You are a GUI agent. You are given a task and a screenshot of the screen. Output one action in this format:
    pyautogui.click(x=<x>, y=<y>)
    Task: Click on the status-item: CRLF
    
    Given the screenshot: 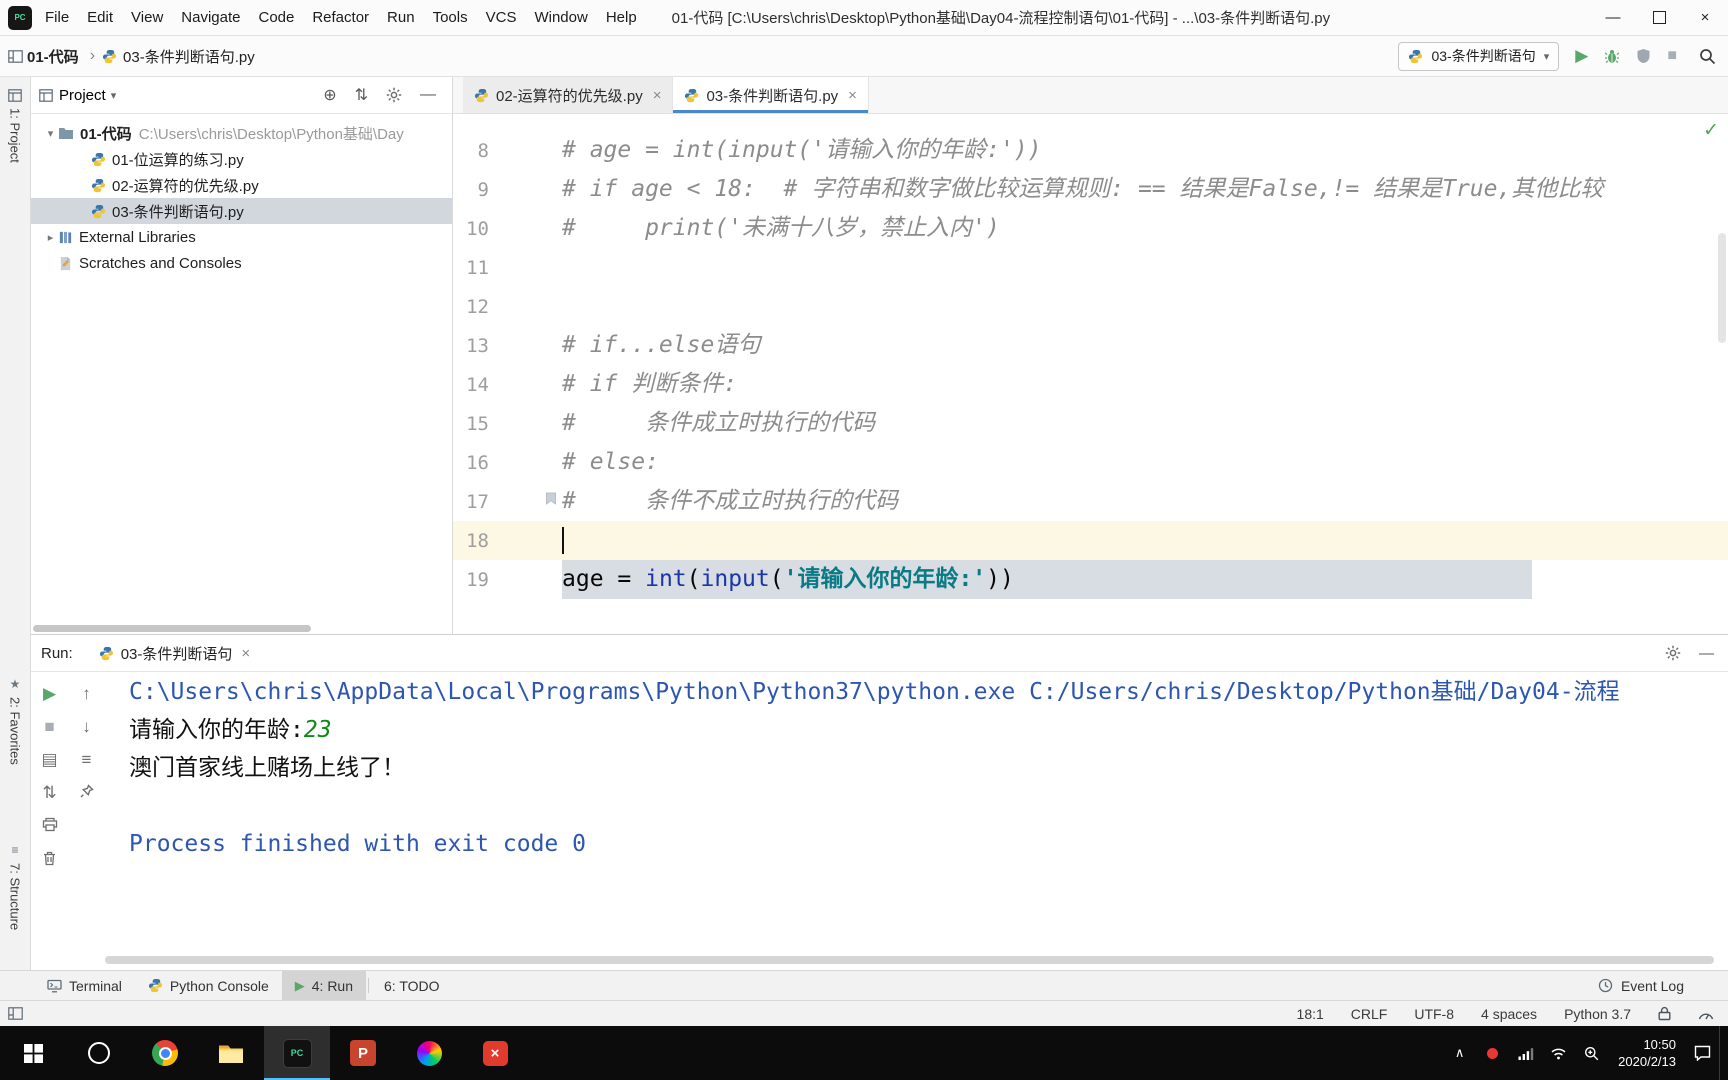 What is the action you would take?
    pyautogui.click(x=1369, y=1014)
    